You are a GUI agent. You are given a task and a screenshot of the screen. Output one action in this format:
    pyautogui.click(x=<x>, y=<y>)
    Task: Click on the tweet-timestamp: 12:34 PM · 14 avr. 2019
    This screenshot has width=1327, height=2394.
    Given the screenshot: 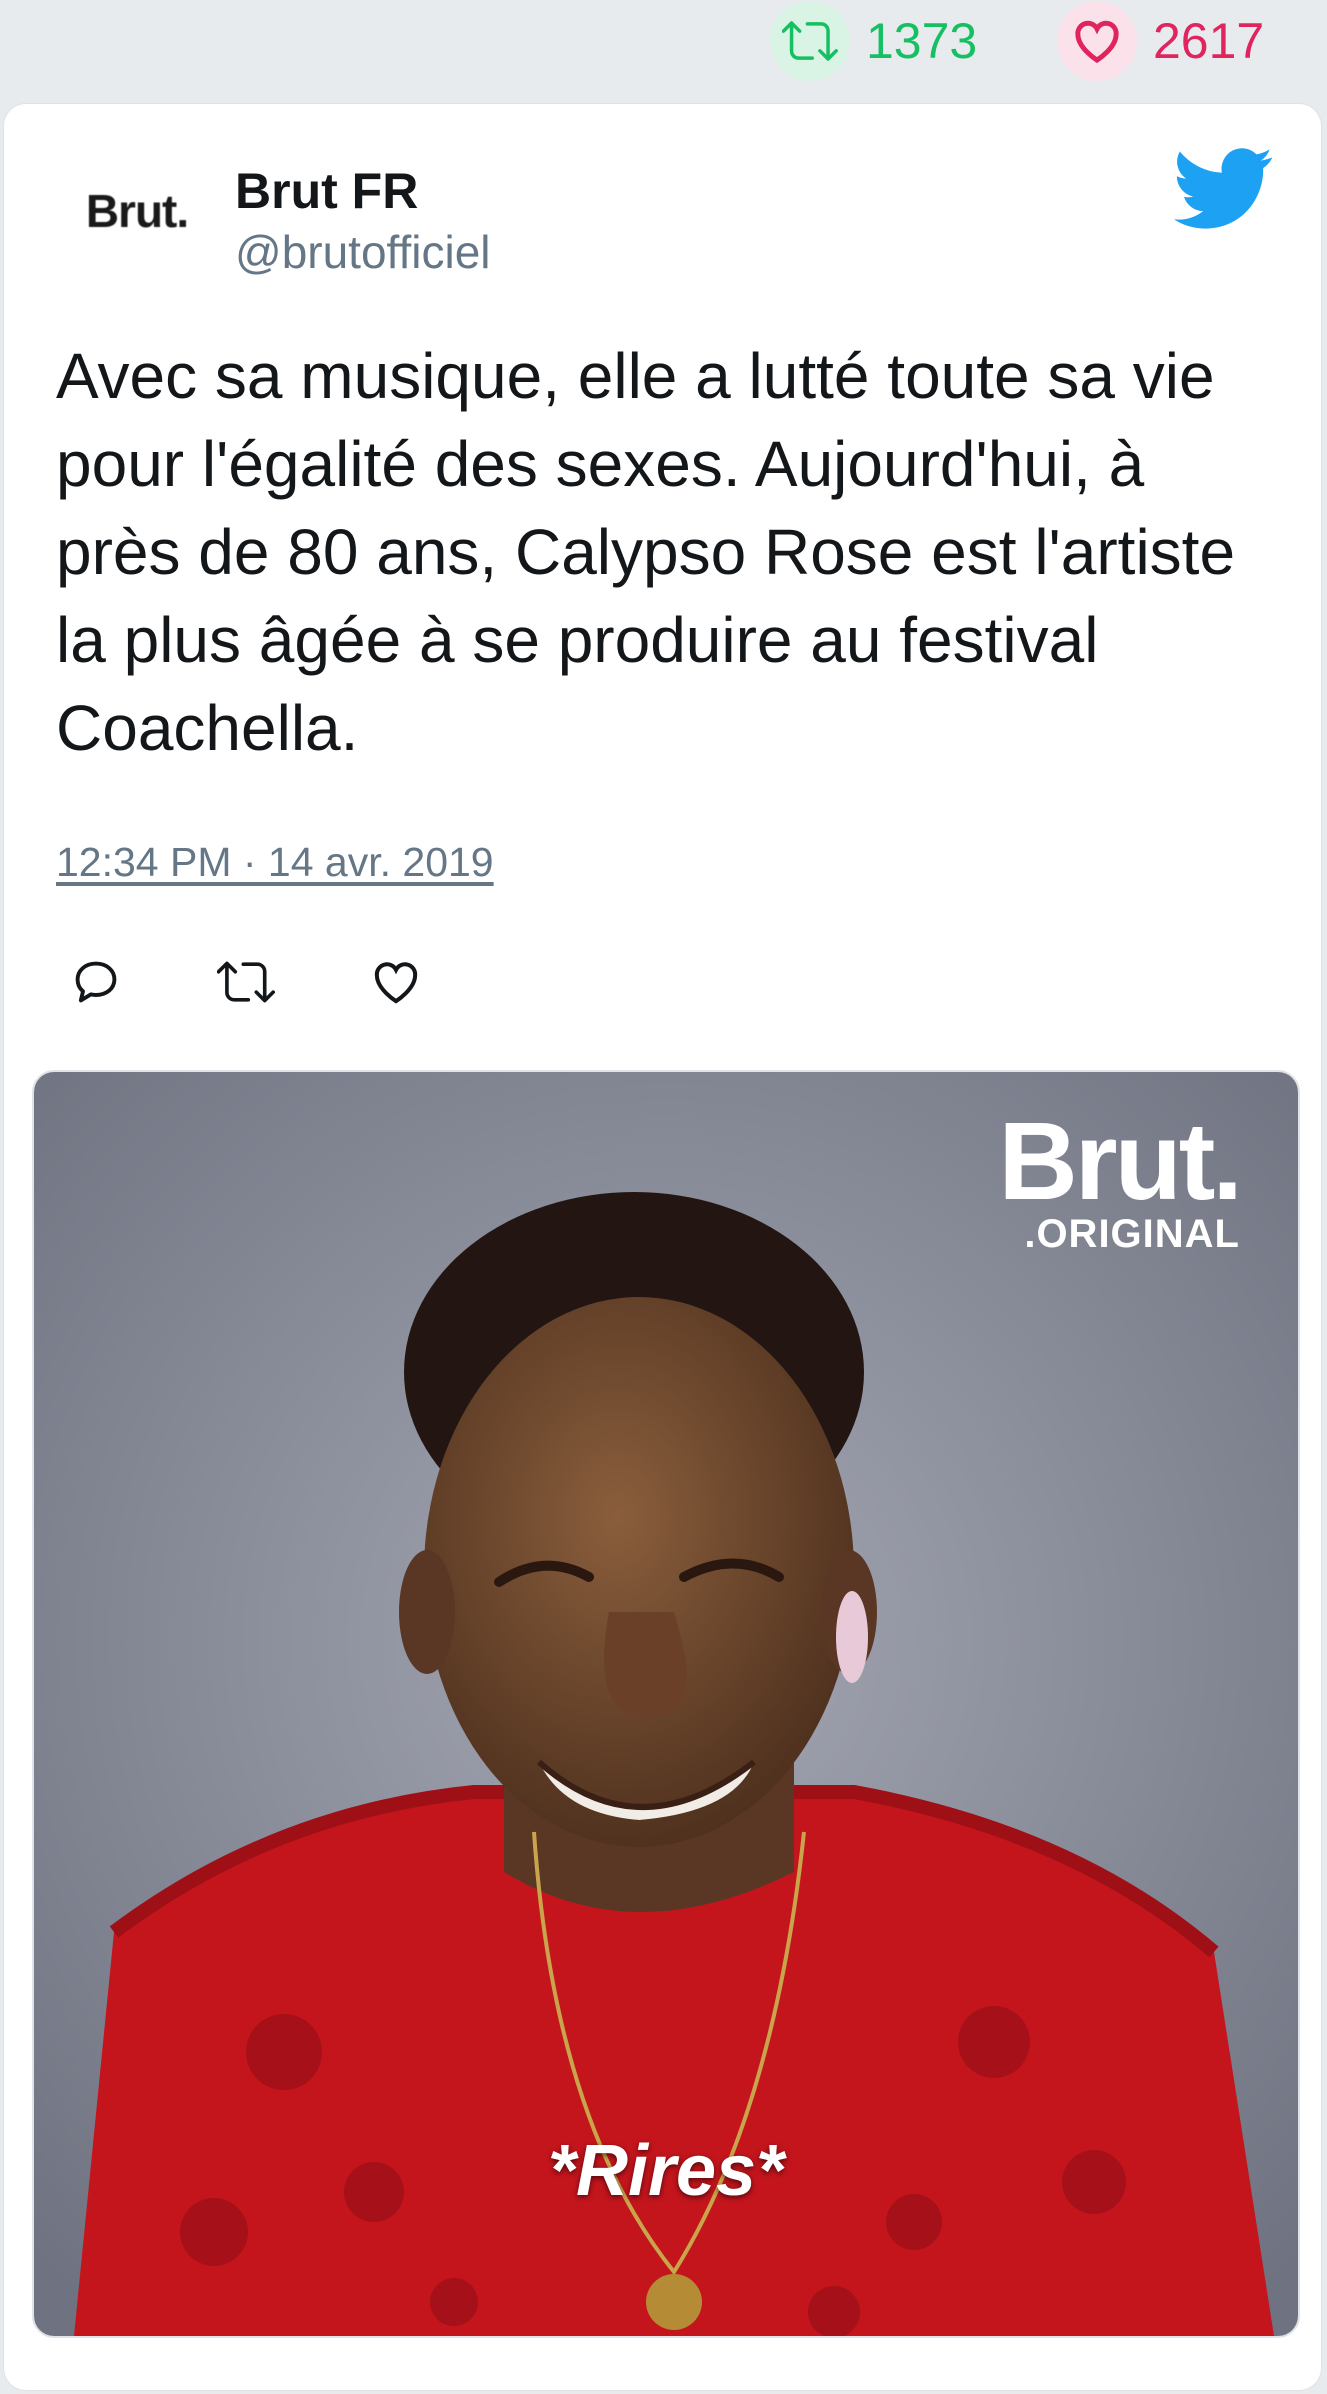 What is the action you would take?
    pyautogui.click(x=275, y=862)
    